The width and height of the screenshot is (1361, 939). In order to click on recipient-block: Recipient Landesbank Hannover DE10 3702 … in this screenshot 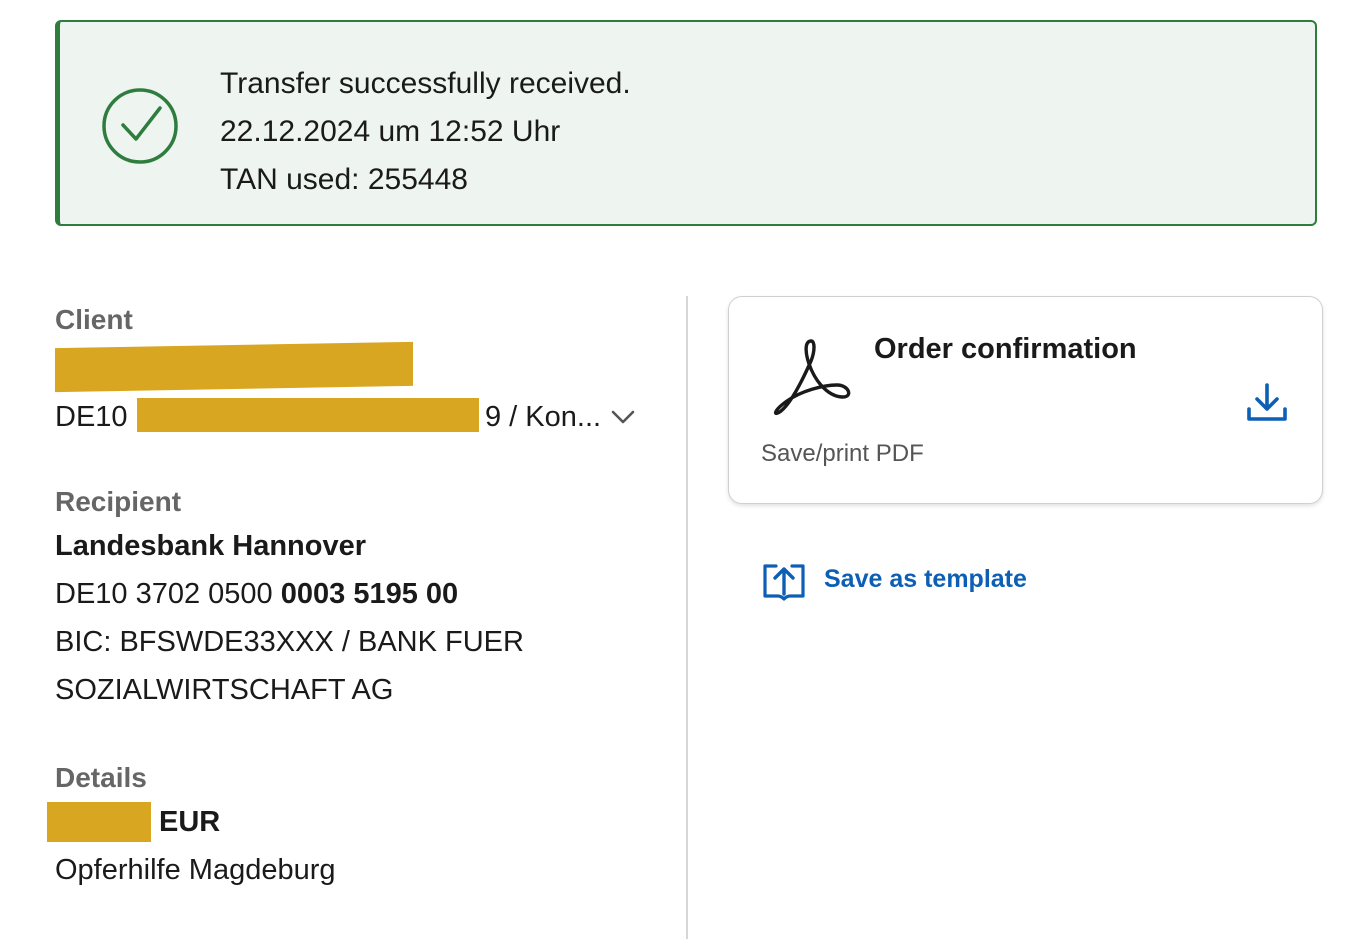, I will do `click(289, 598)`.